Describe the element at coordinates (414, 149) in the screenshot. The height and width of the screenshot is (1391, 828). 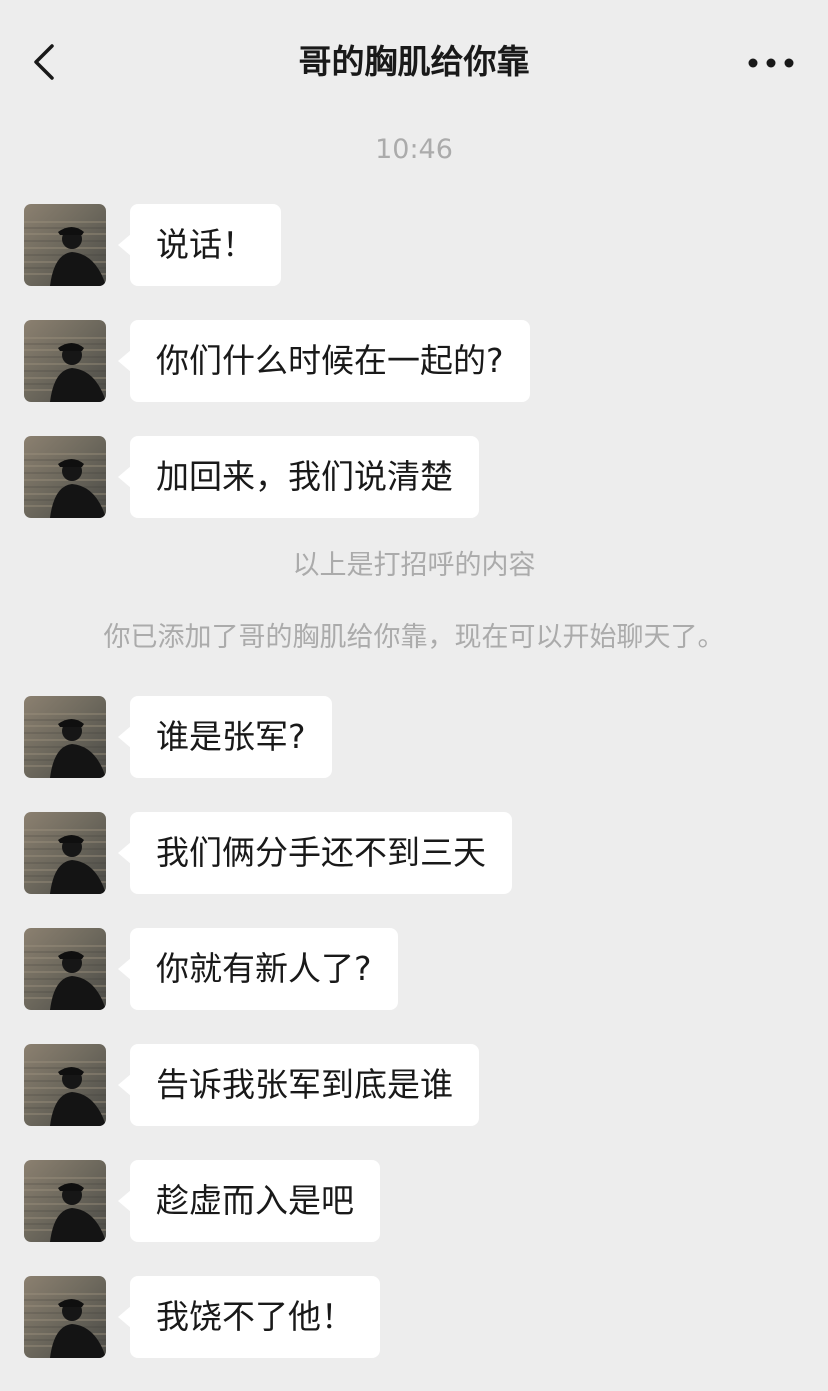
I see `timestamp: 10:46` at that location.